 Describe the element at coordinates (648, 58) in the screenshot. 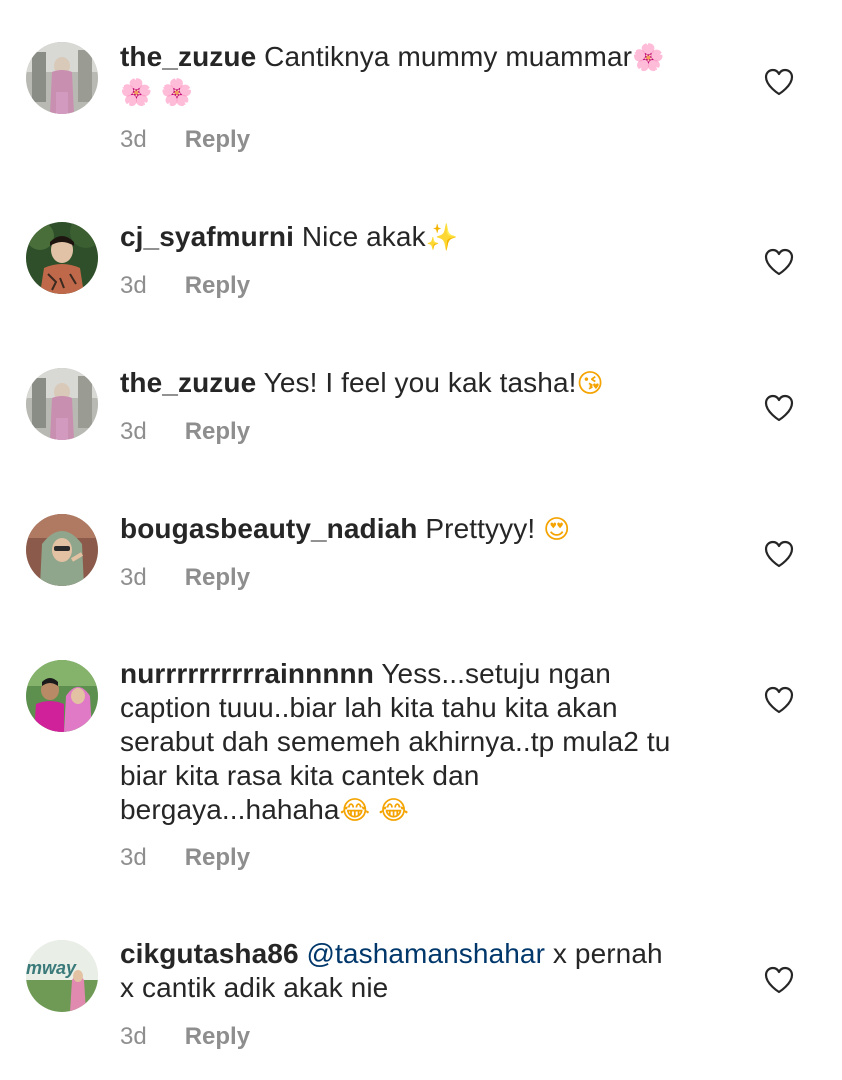

I see `flower-emoji: 🌸` at that location.